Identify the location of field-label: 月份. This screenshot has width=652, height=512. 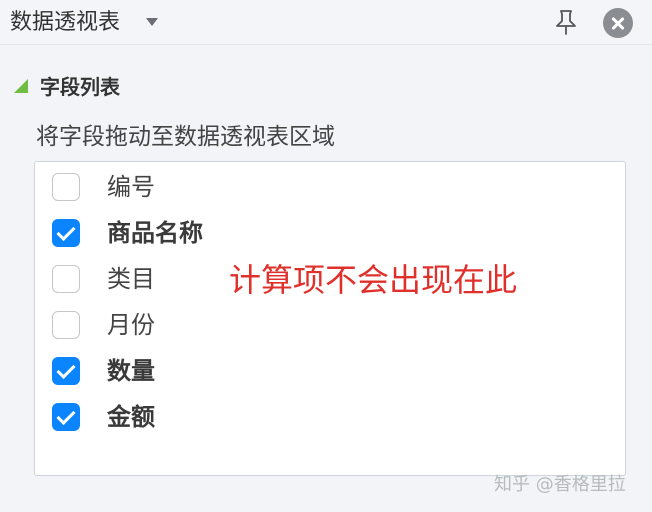
(131, 325).